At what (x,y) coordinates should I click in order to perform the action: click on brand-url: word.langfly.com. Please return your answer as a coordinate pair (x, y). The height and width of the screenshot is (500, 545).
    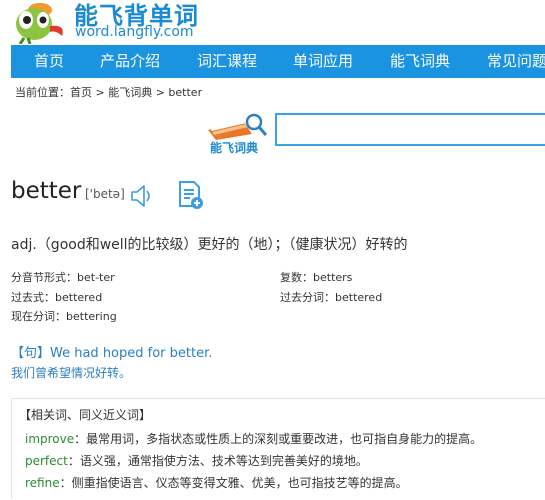
    Looking at the image, I should click on (134, 32).